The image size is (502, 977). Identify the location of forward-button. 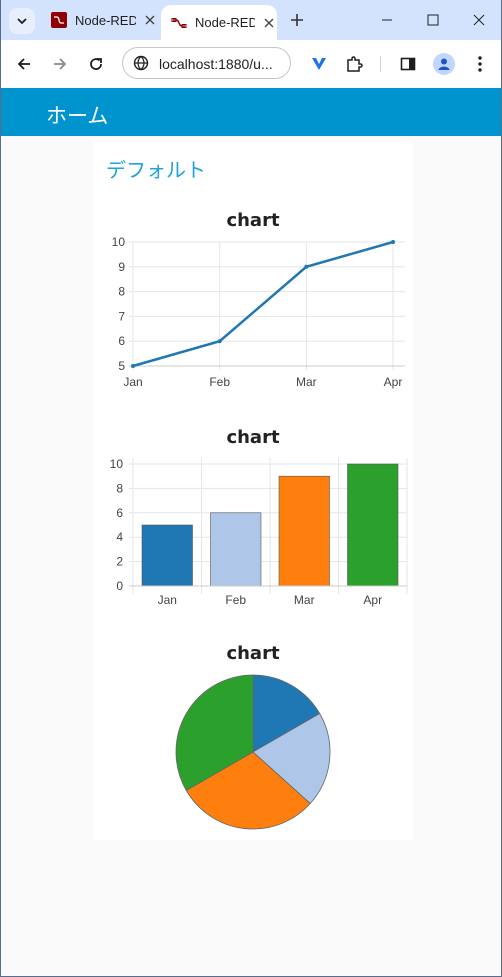
(60, 64).